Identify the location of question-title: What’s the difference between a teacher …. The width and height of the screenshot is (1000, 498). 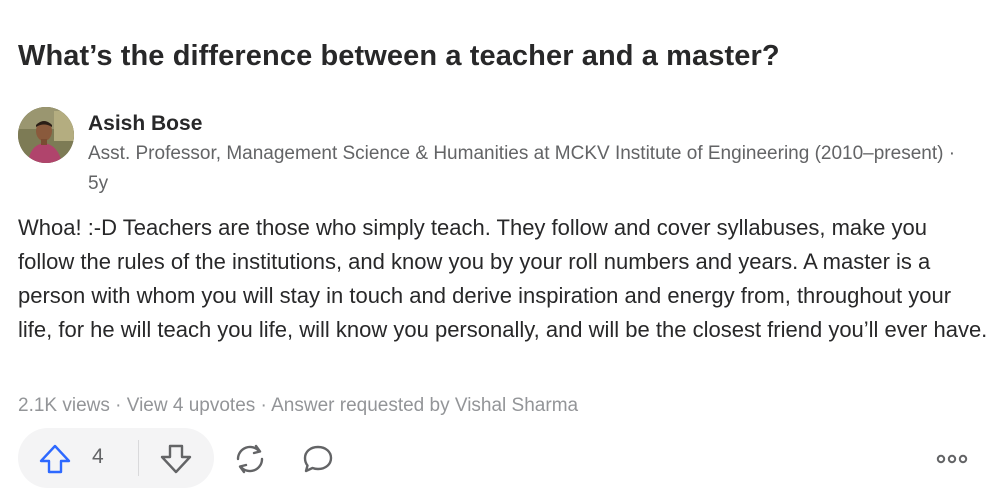
(399, 56).